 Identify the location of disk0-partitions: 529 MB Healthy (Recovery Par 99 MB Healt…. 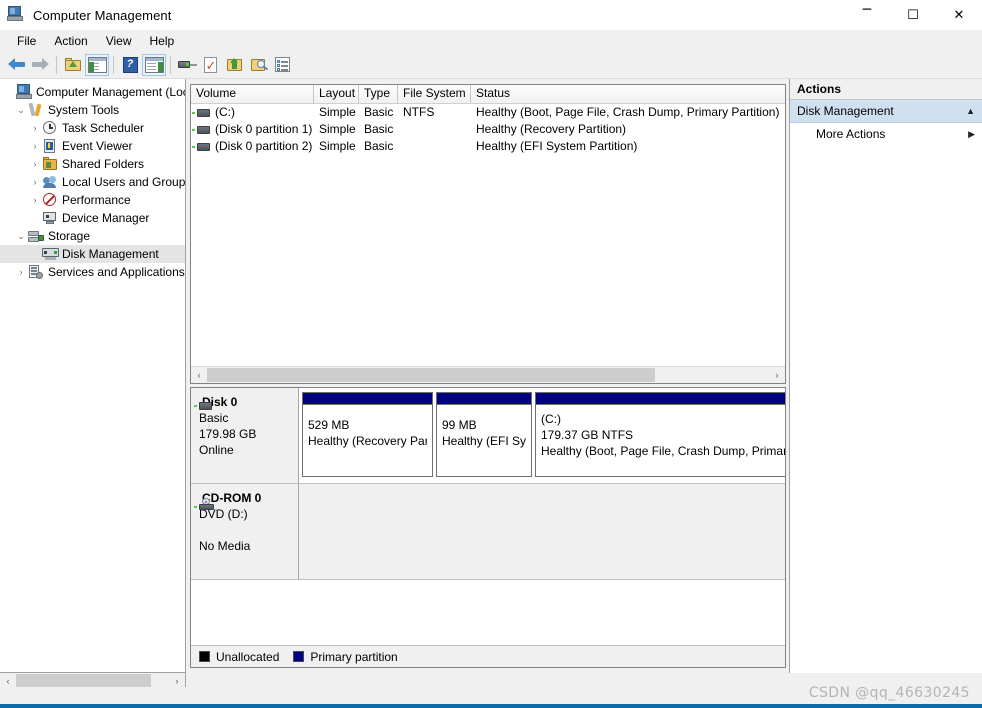
(542, 435).